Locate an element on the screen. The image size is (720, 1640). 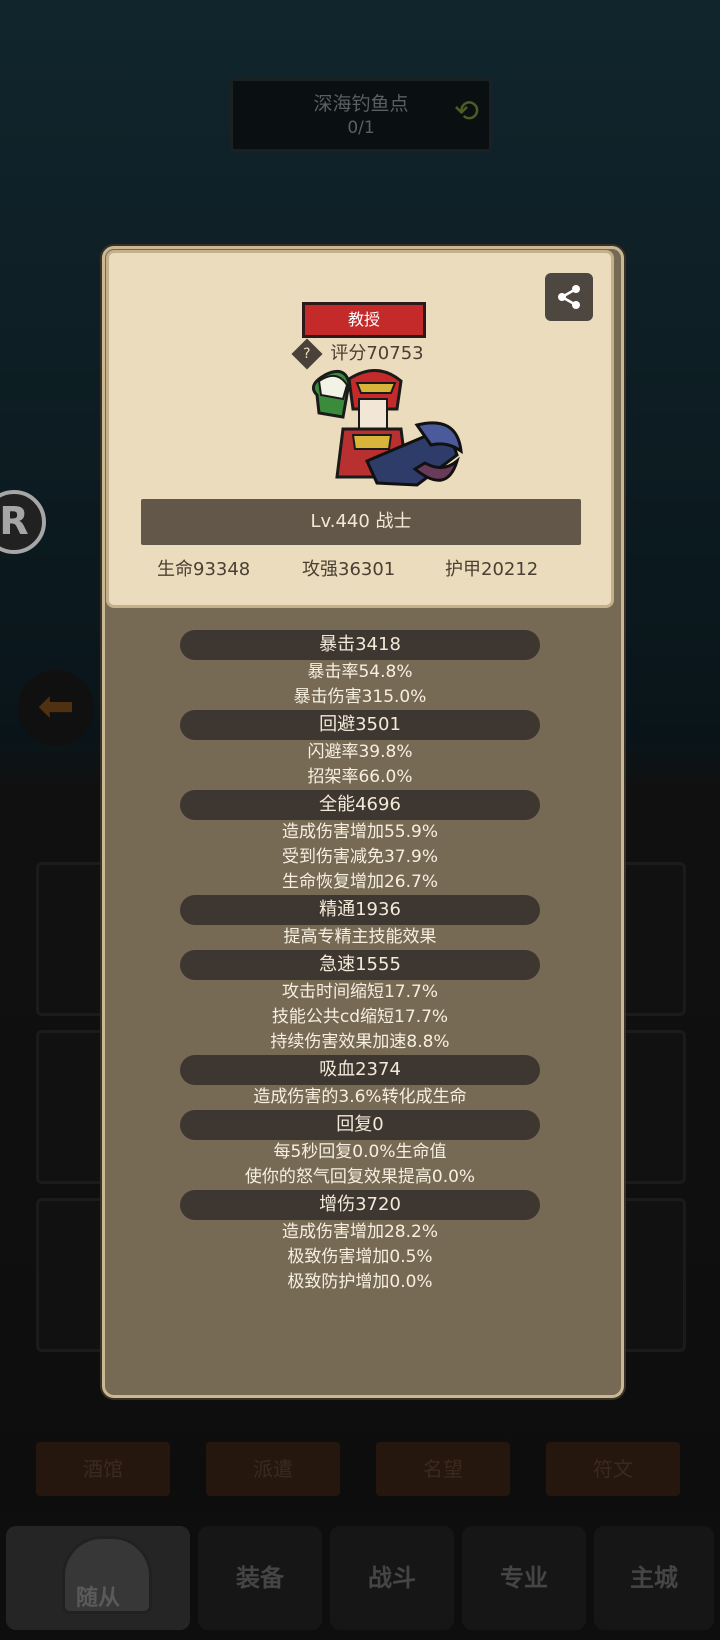
stat-line: 持续伤害效果加速8.8% is located at coordinates (360, 1042).